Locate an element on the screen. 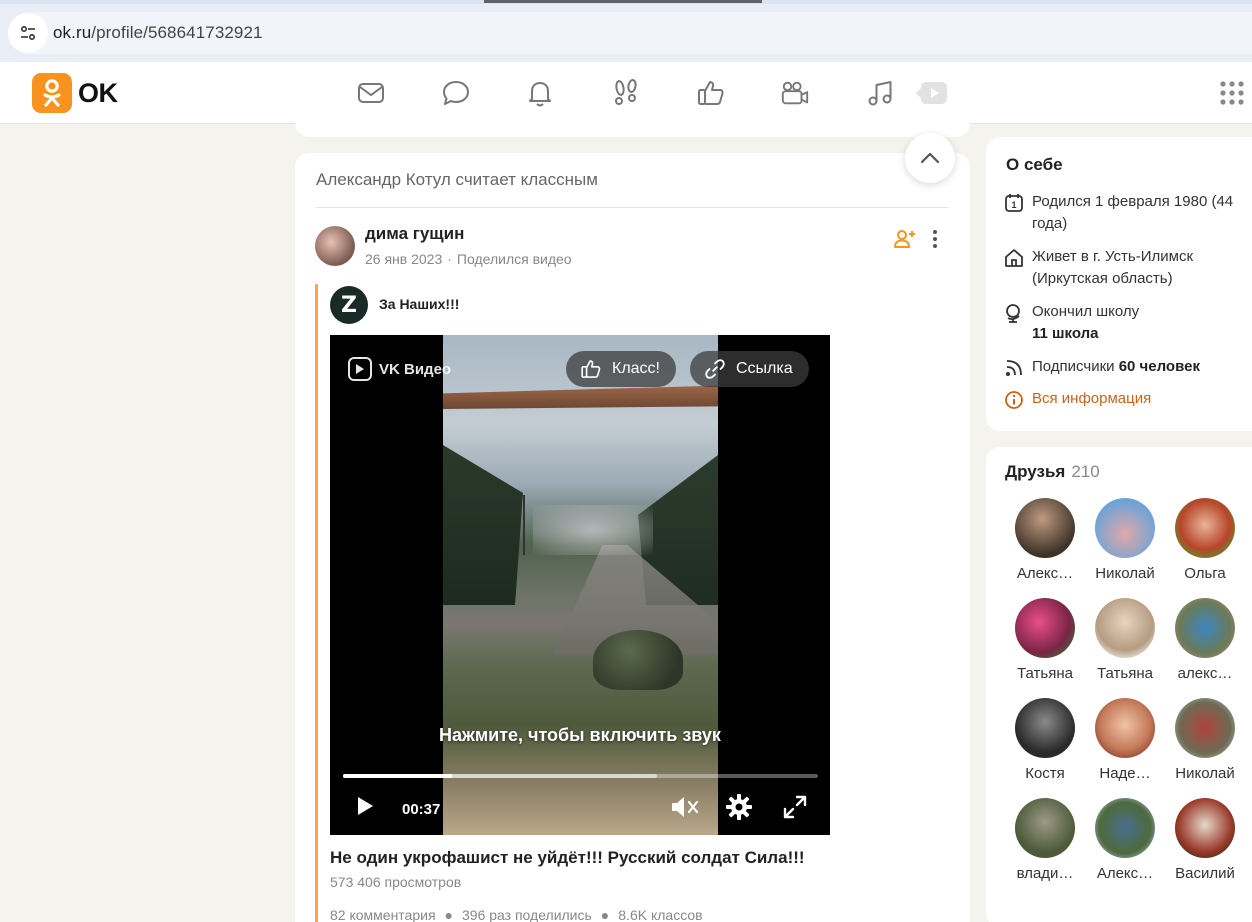 Image resolution: width=1252 pixels, height=922 pixels. ok-logo: OK is located at coordinates (75, 93).